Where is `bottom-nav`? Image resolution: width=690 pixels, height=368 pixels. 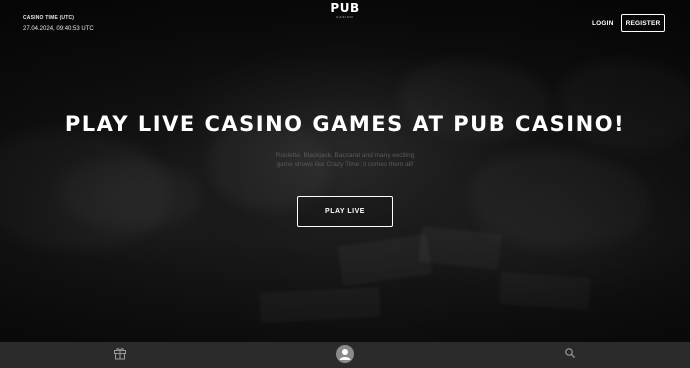
bottom-nav is located at coordinates (345, 355).